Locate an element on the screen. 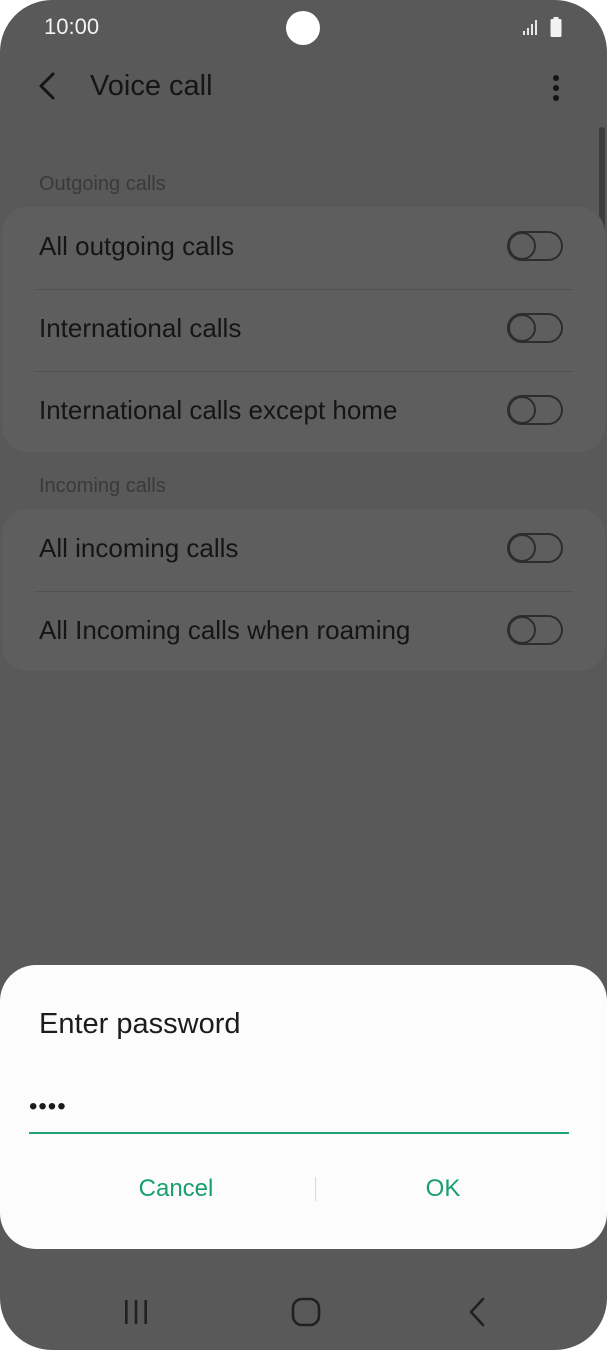 The image size is (607, 1350). section-label-outgoing: Outgoing calls is located at coordinates (102, 184).